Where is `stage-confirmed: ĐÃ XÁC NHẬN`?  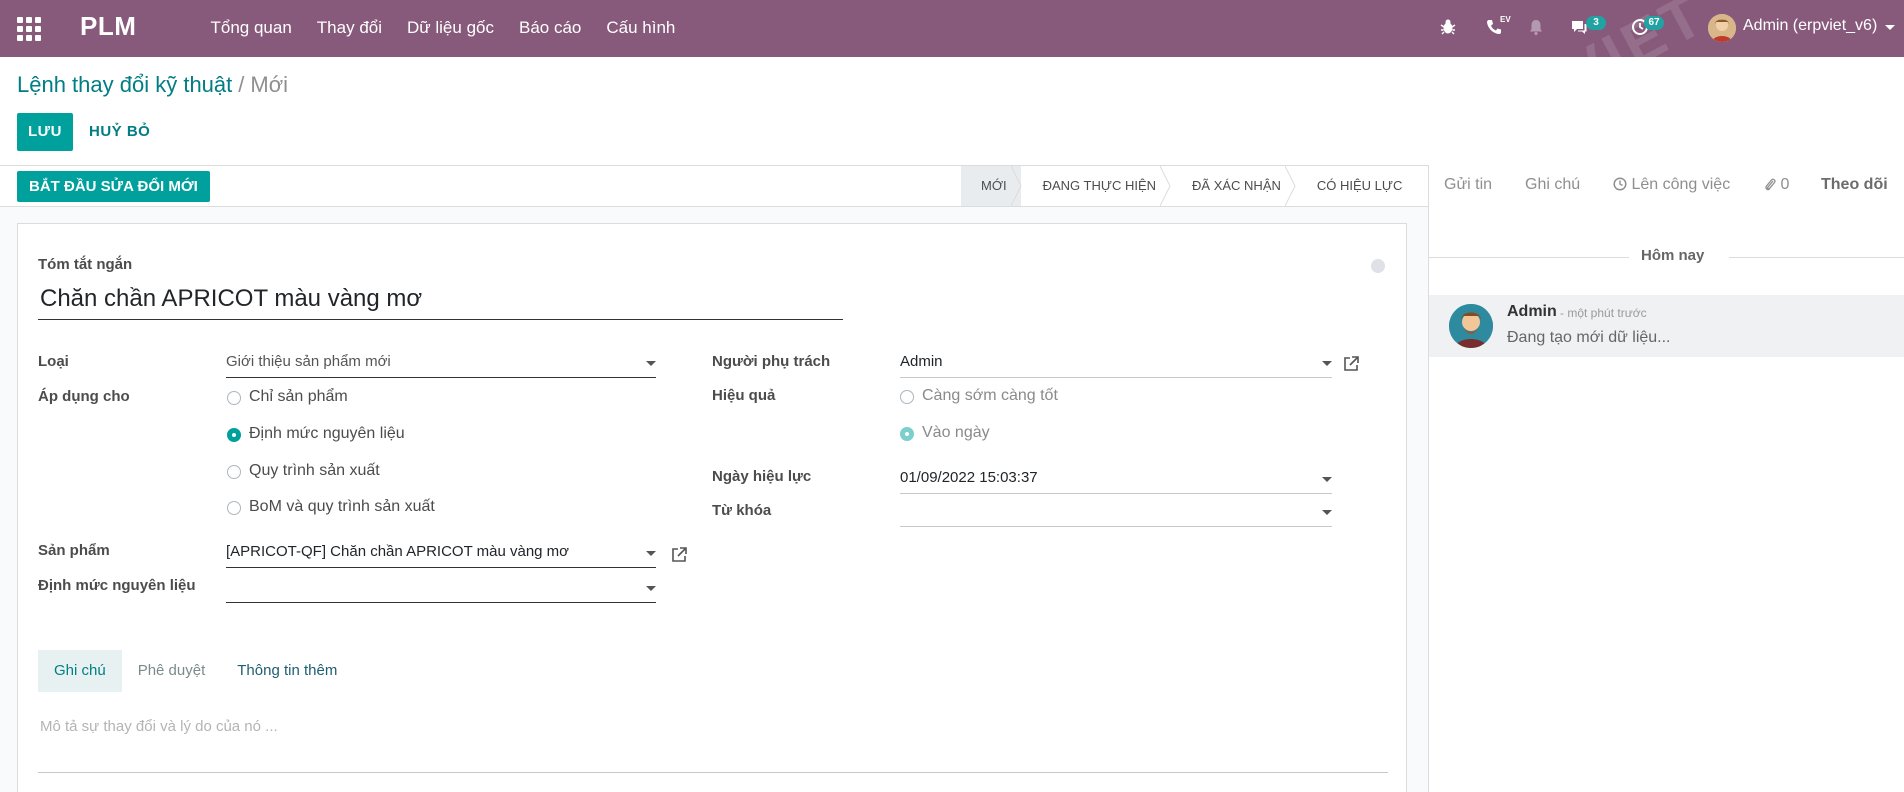
stage-confirmed: ĐÃ XÁC NHẬN is located at coordinates (1233, 186).